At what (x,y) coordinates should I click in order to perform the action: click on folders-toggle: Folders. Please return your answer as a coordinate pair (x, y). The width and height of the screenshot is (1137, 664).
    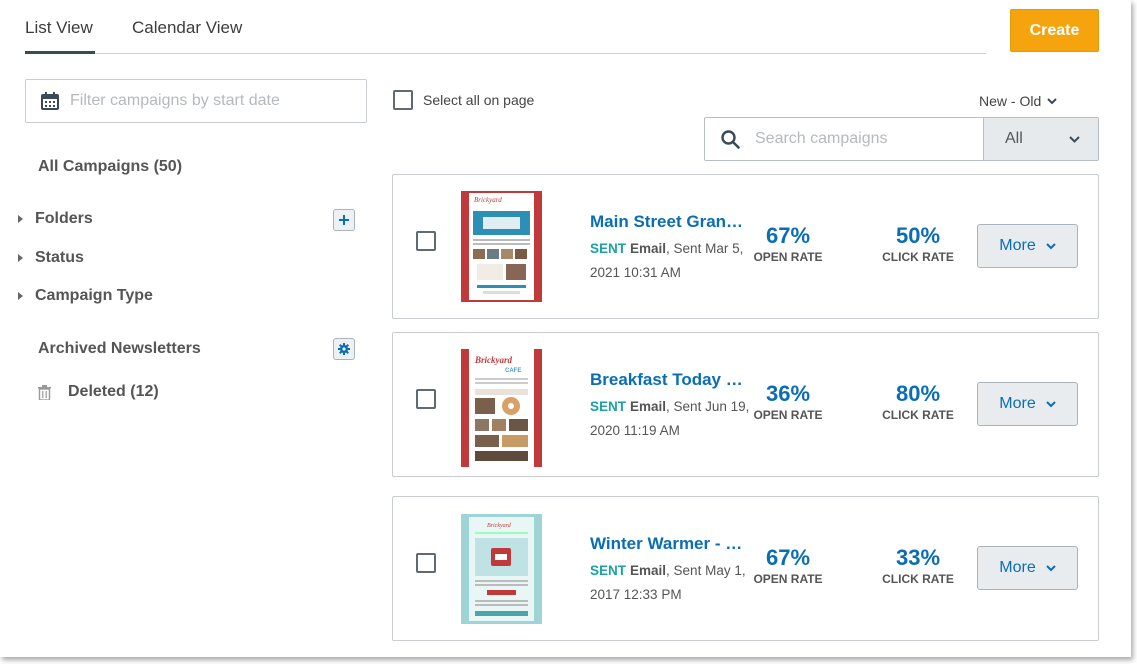
    Looking at the image, I should click on (55, 219).